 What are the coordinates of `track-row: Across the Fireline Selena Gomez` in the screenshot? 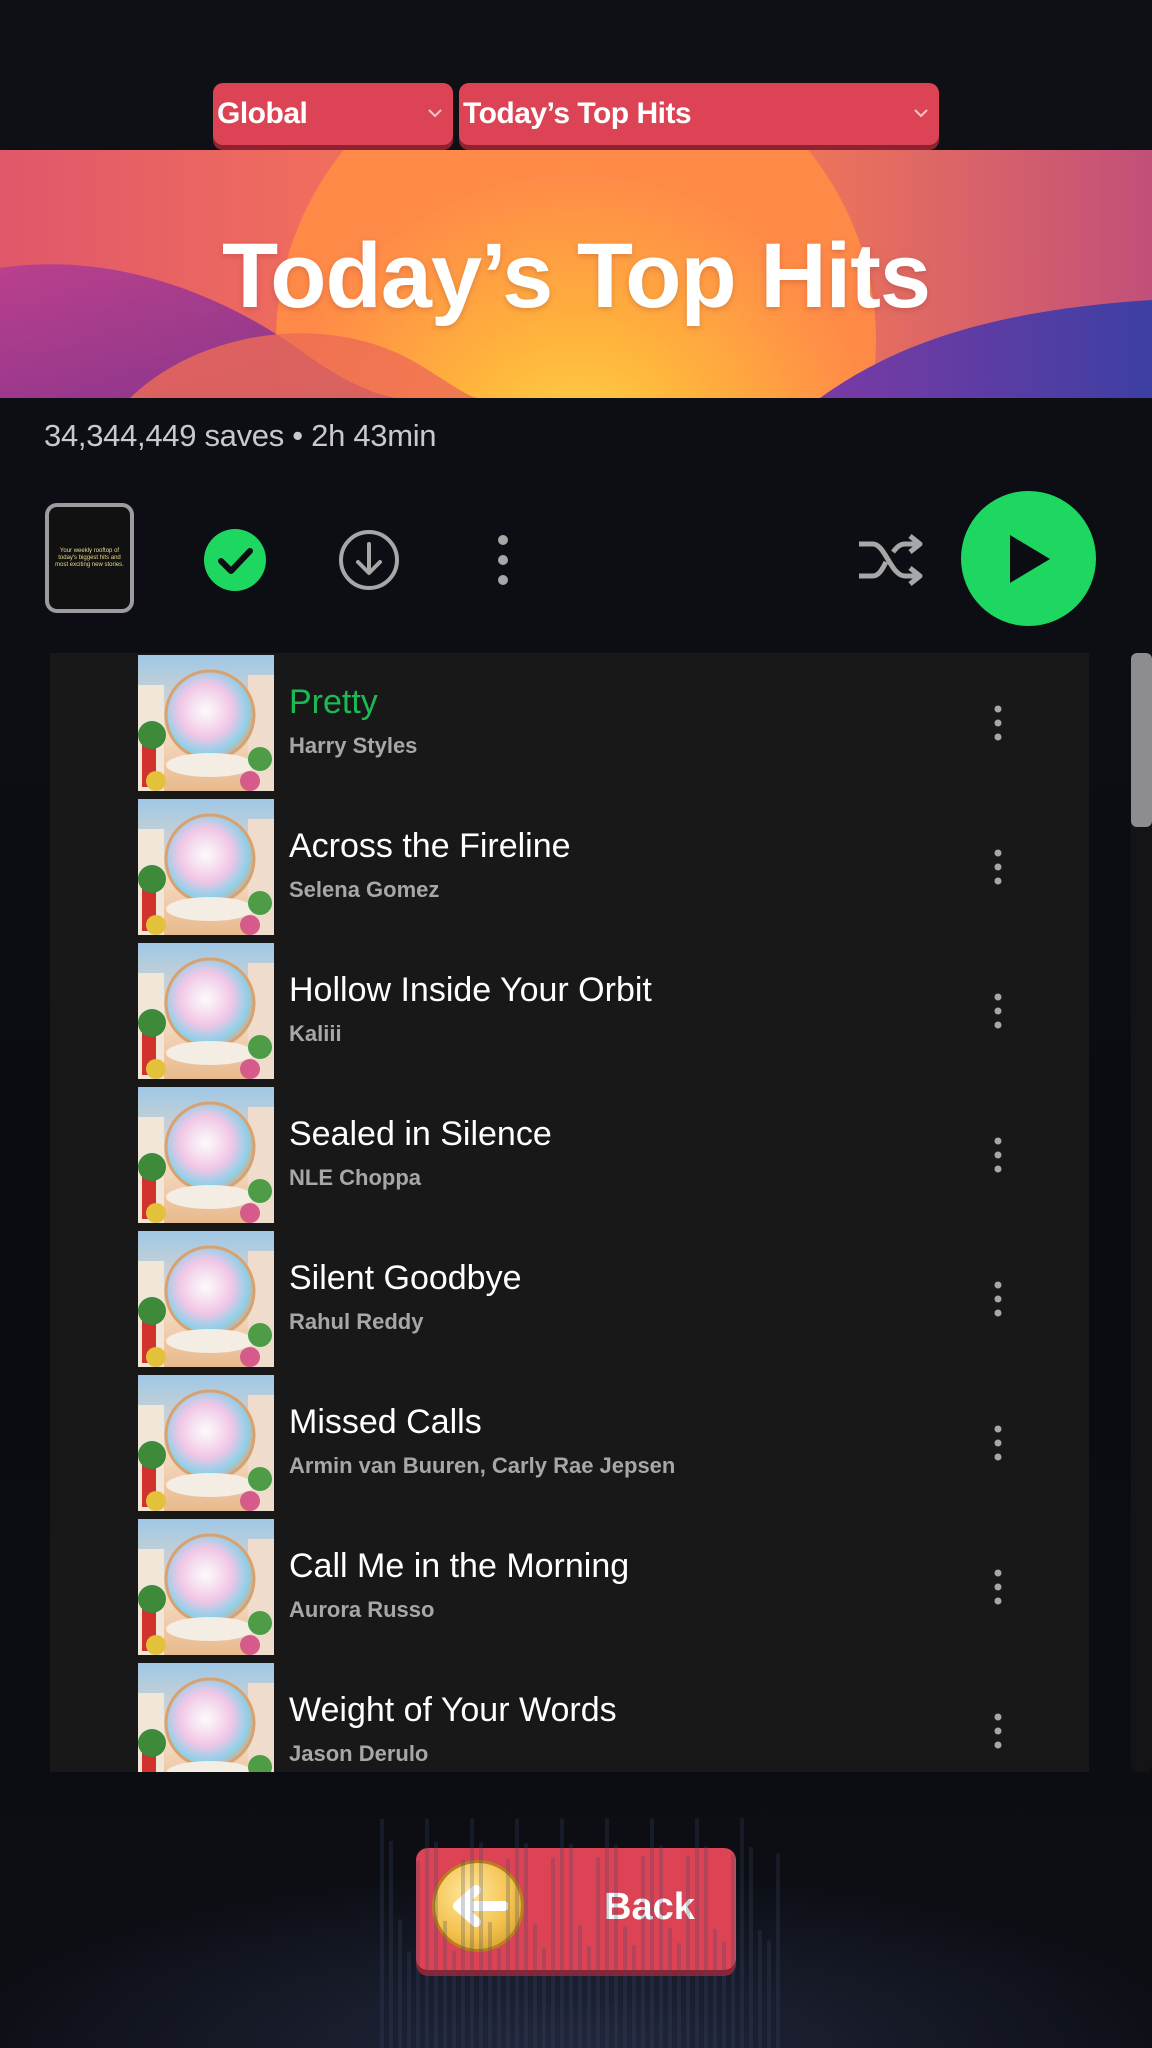 It's located at (569, 869).